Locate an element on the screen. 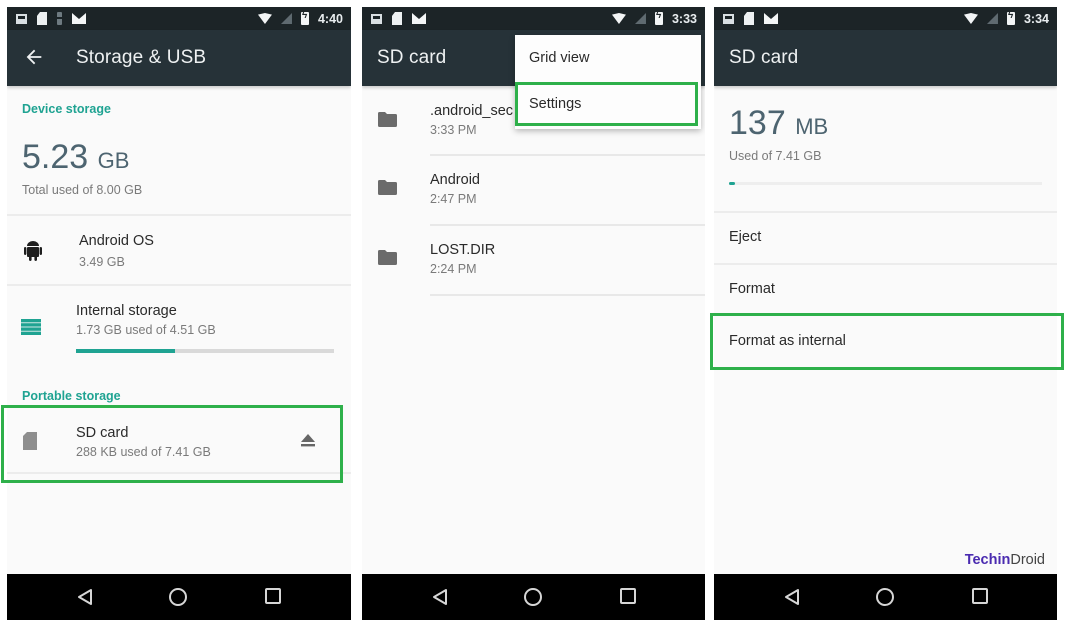 The image size is (1068, 625). device-storage-used: 5.23 GB is located at coordinates (75, 157).